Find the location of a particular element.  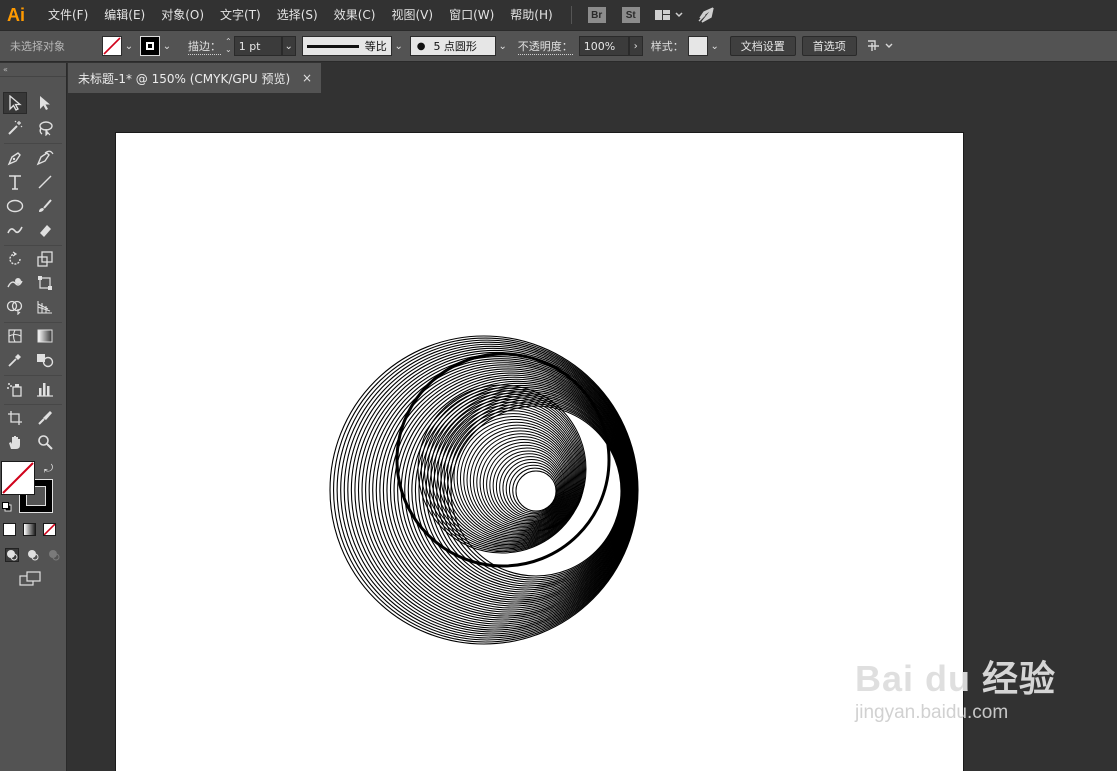

fill-color-box is located at coordinates (18, 478).